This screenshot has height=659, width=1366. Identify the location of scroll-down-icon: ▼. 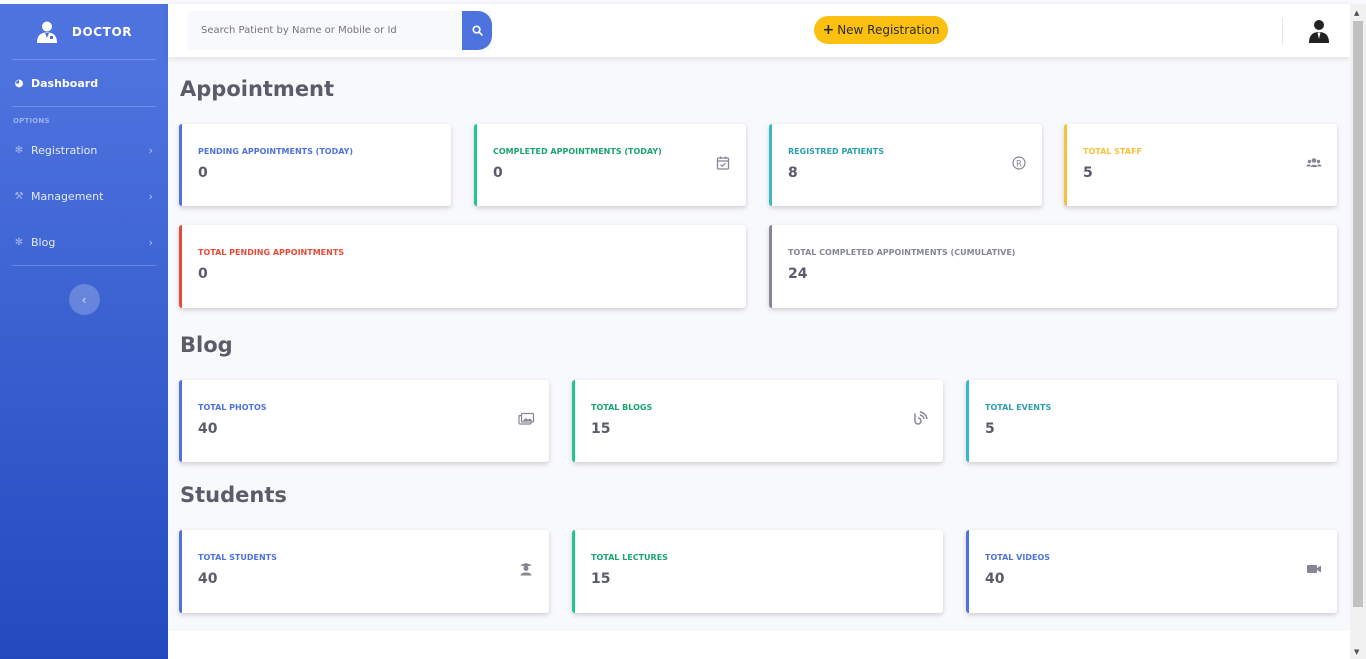
(1356, 652).